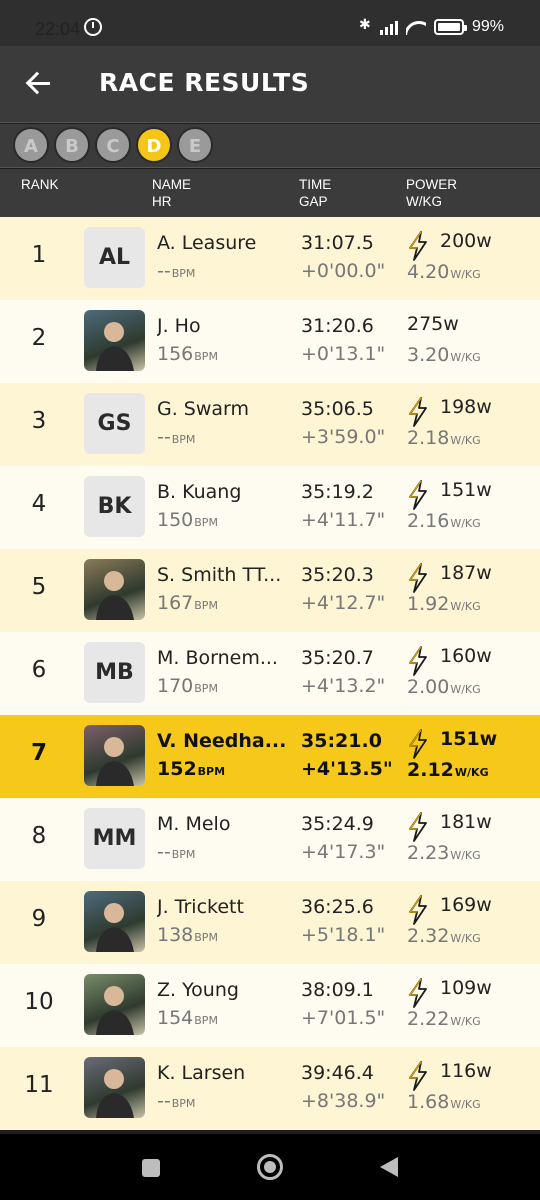 This screenshot has height=1200, width=540. Describe the element at coordinates (337, 326) in the screenshot. I see `race-time: 31:20.6` at that location.